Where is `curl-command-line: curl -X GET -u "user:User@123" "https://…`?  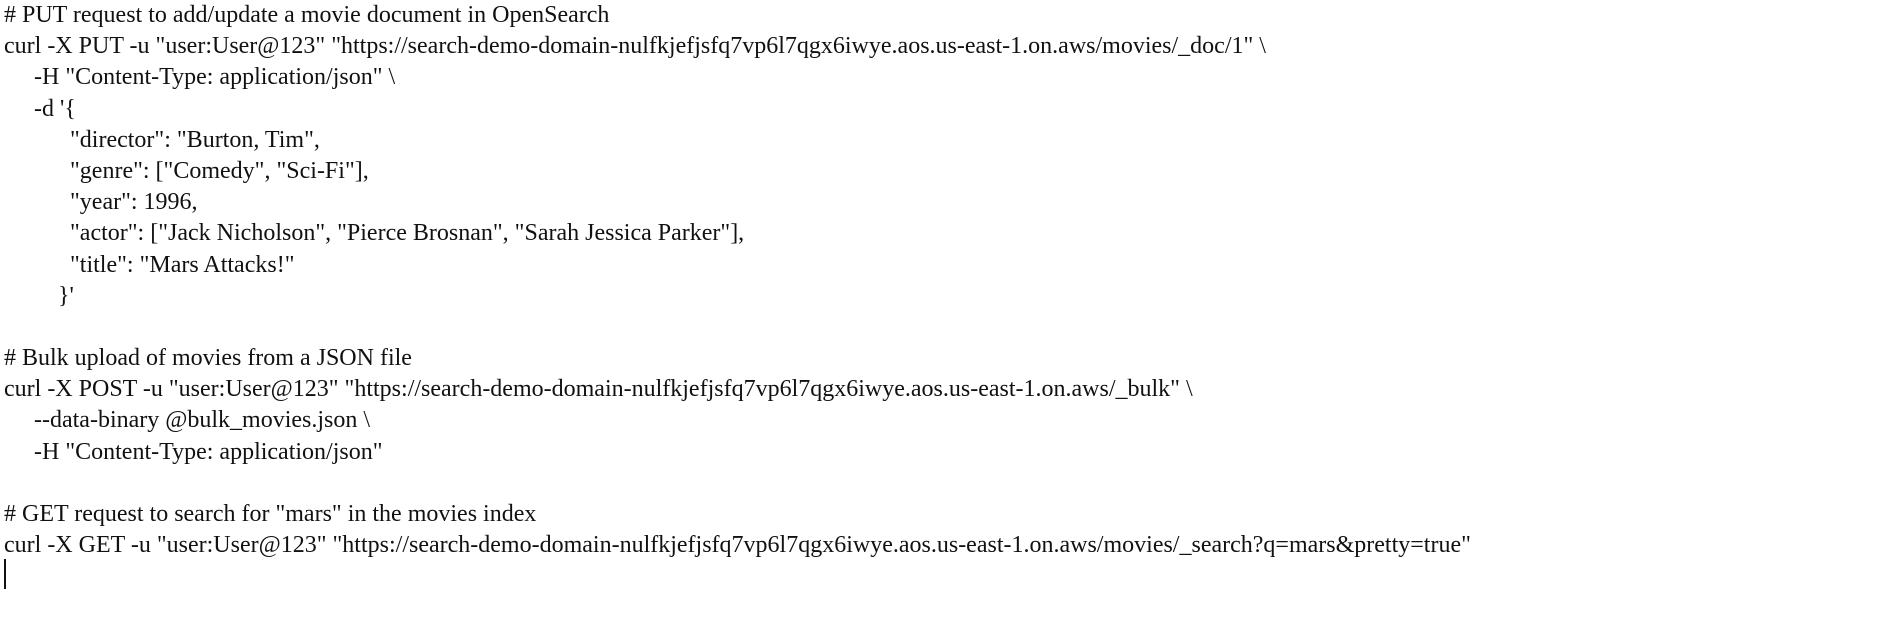 curl-command-line: curl -X GET -u "user:User@123" "https://… is located at coordinates (737, 545).